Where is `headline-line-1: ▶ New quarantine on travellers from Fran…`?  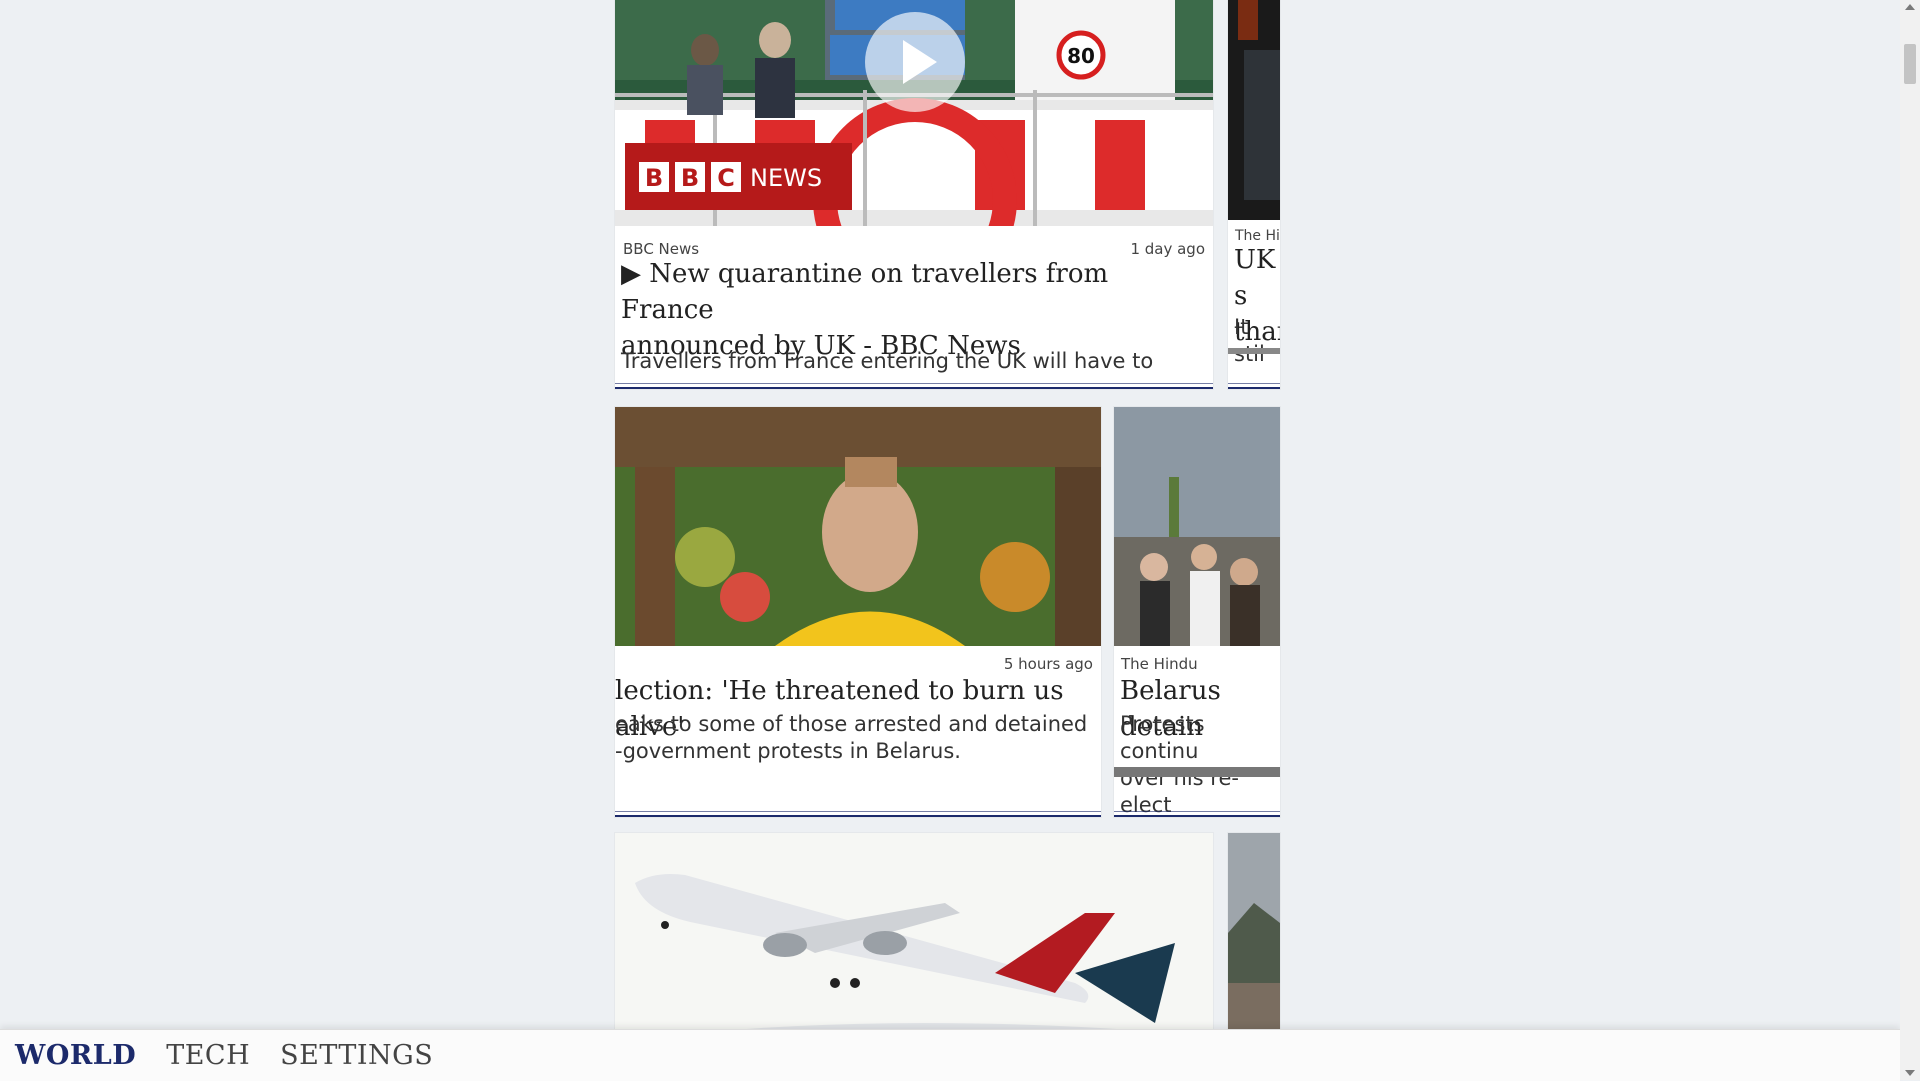 headline-line-1: ▶ New quarantine on travellers from Fran… is located at coordinates (911, 292).